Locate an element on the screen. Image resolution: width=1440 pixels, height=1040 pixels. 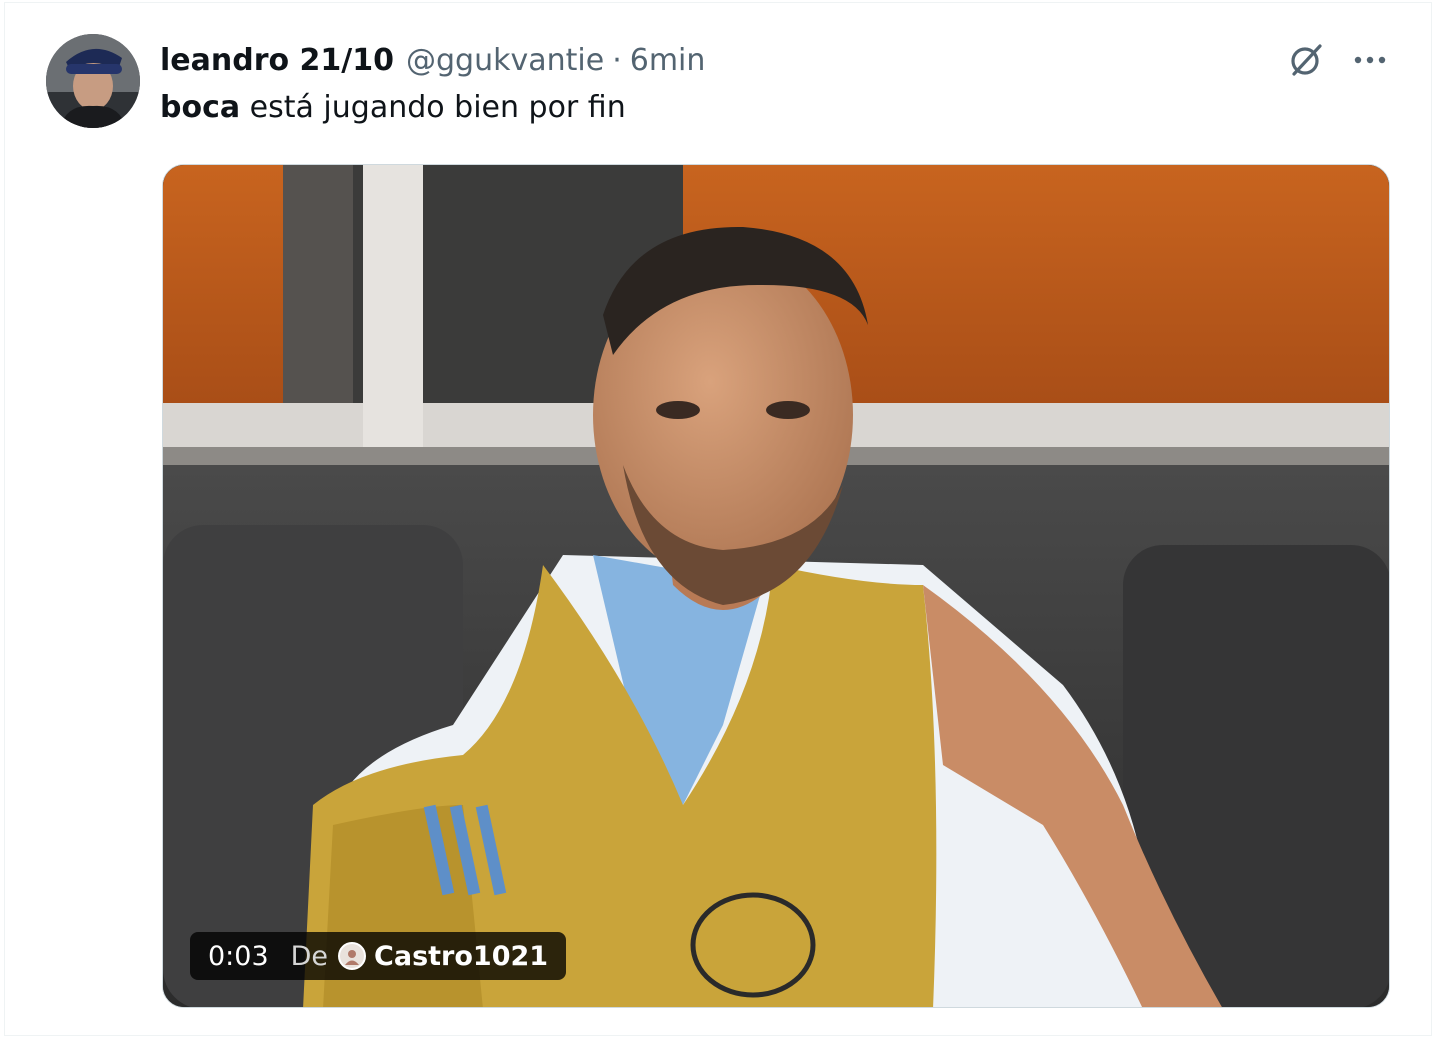
source-avatar is located at coordinates (352, 956).